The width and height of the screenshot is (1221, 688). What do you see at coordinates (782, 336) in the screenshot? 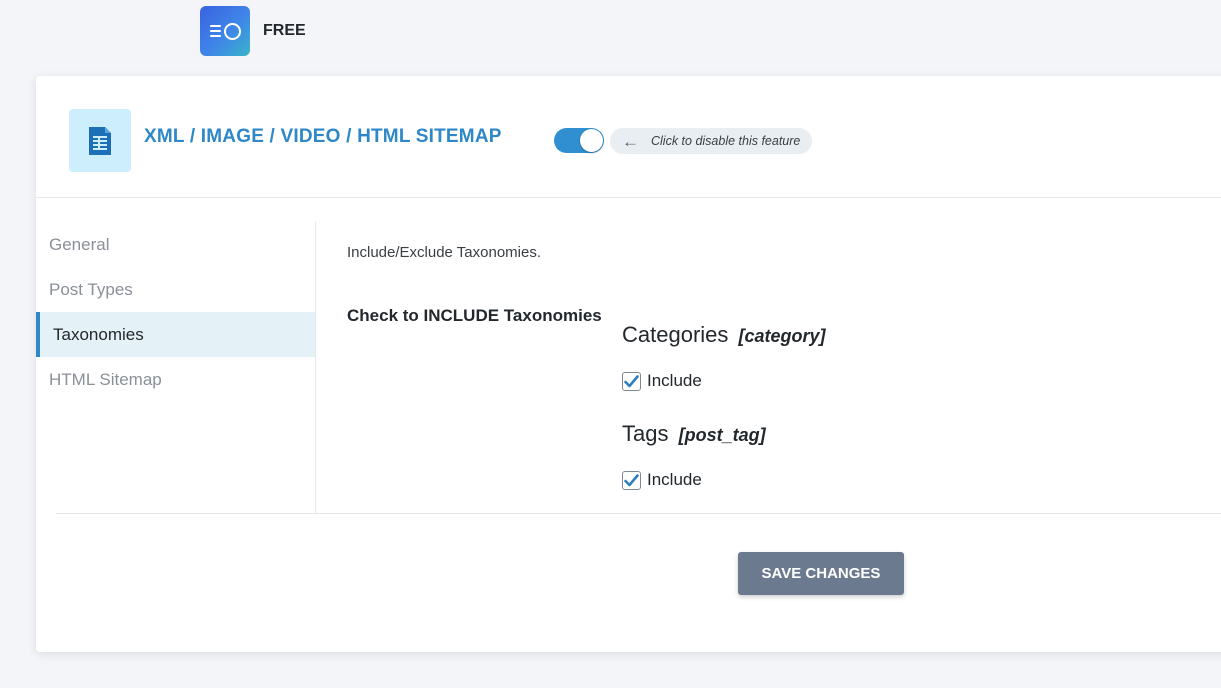
I see `taxonomy-slug: [category]` at bounding box center [782, 336].